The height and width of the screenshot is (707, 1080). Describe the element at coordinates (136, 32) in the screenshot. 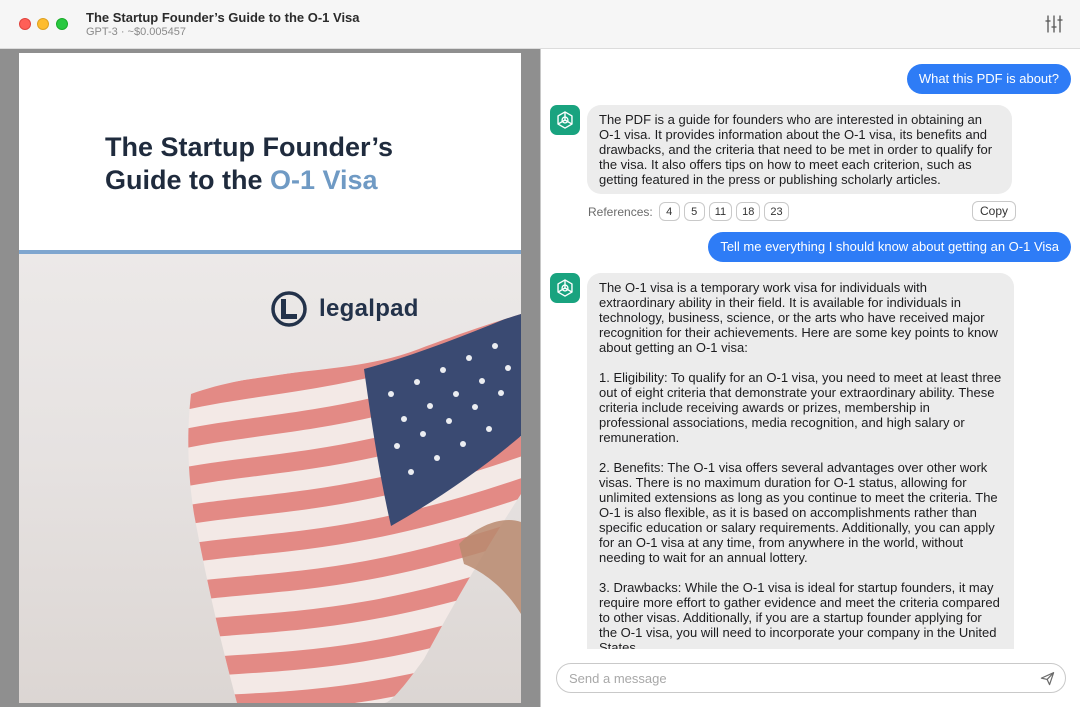

I see `window-subtitle: GPT-3 · ~$0.005457` at that location.